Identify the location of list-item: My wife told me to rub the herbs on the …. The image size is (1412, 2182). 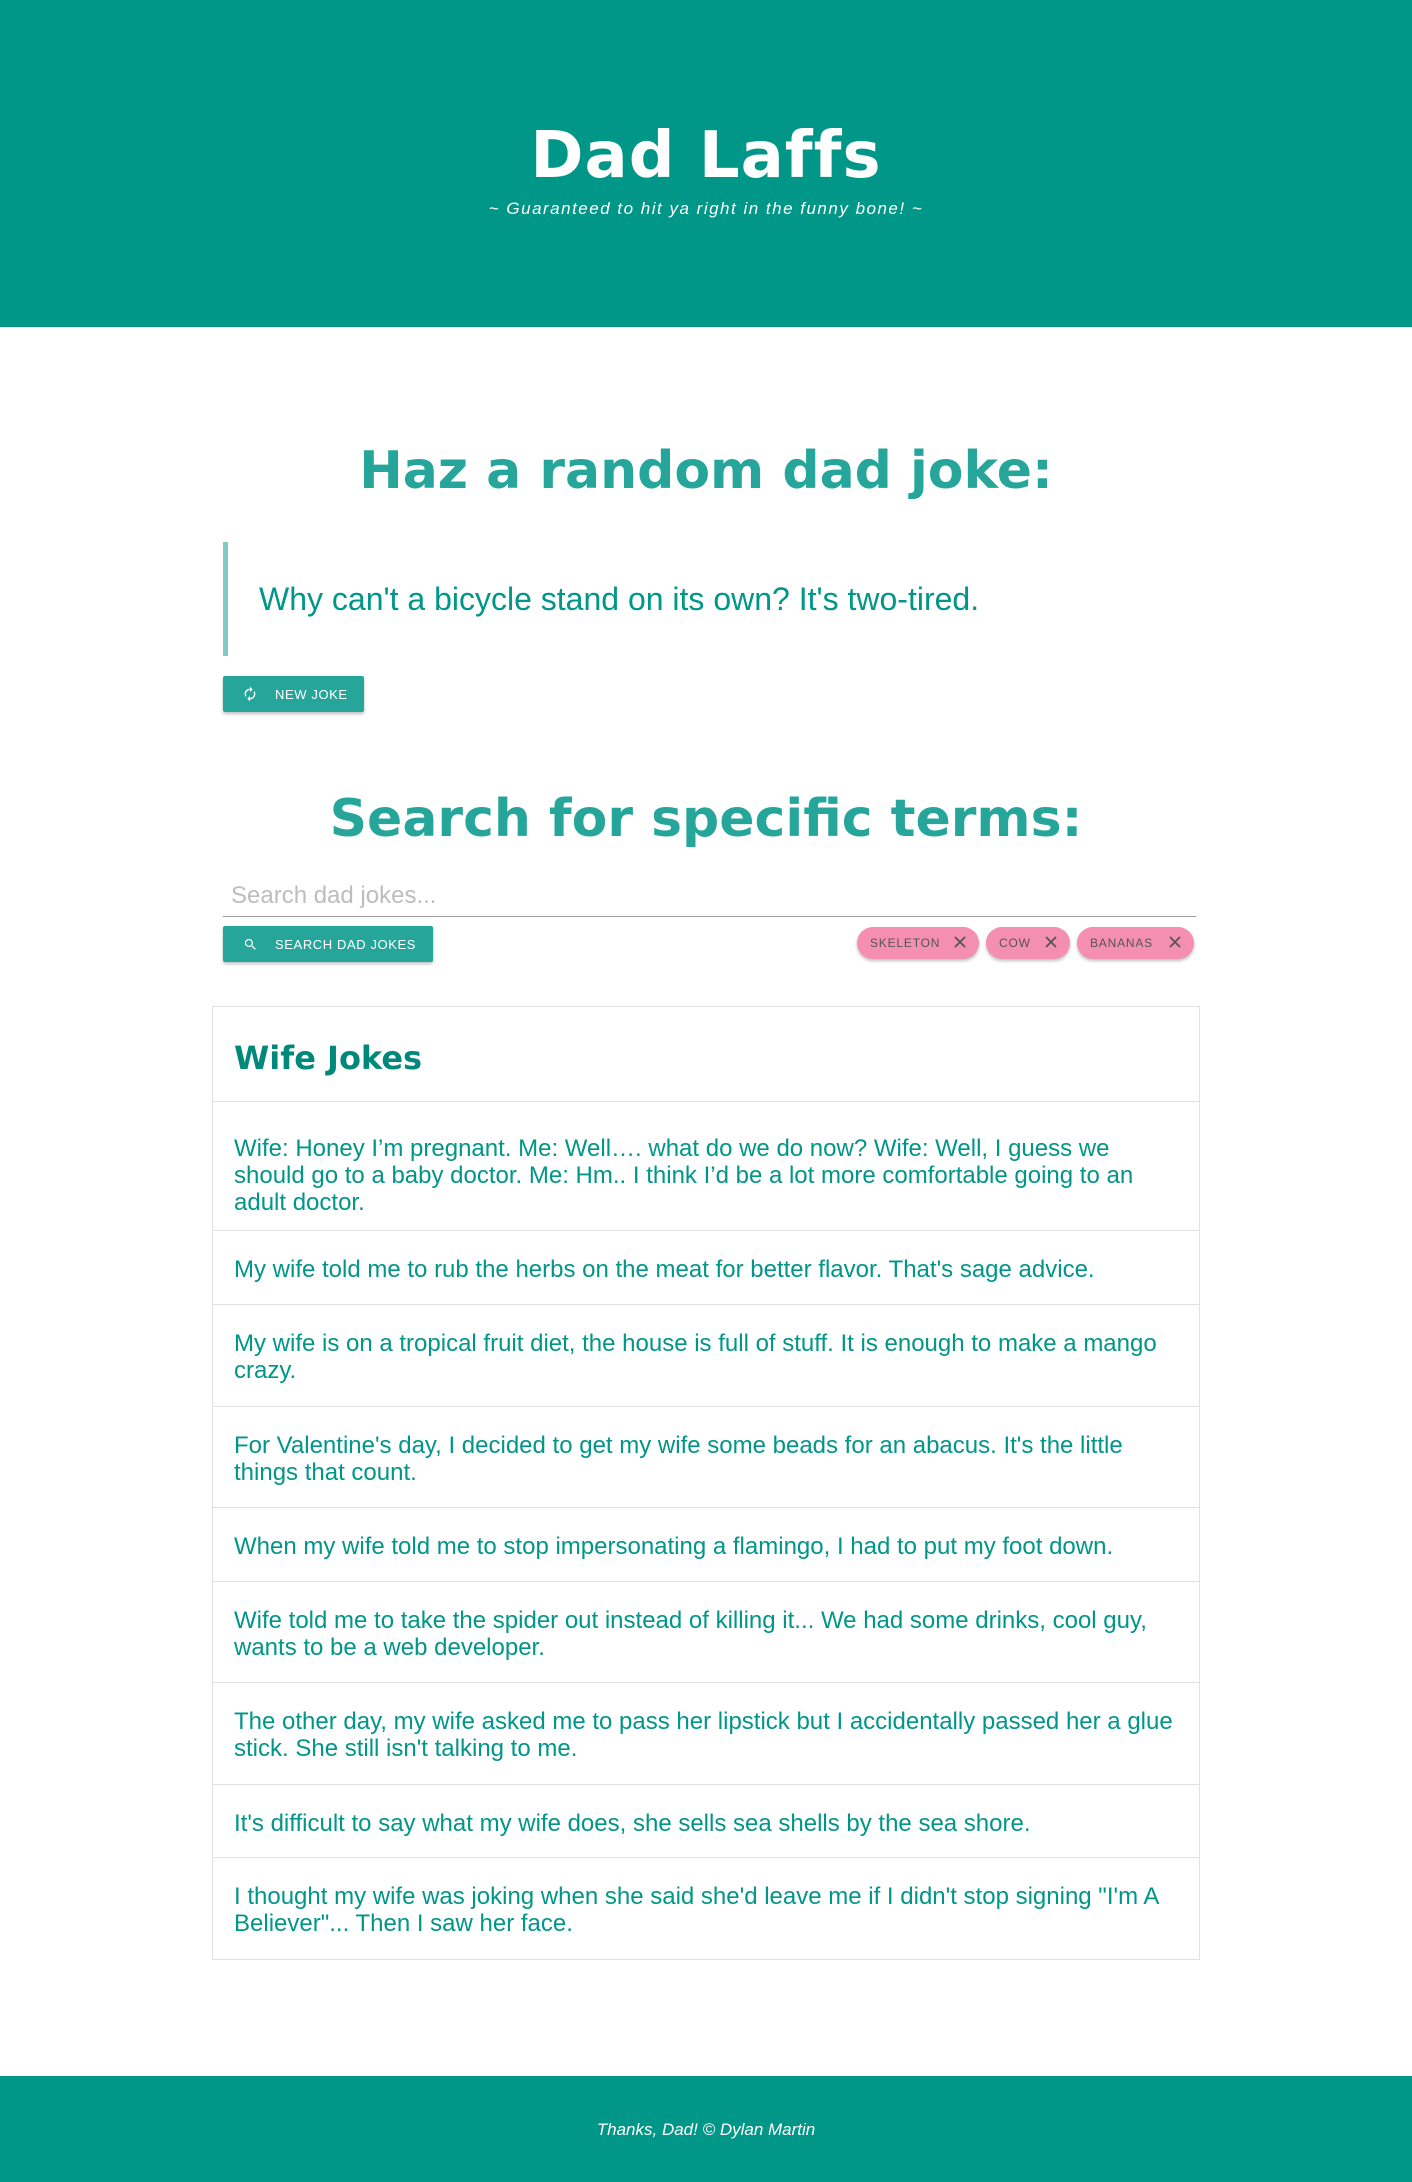
(706, 1268).